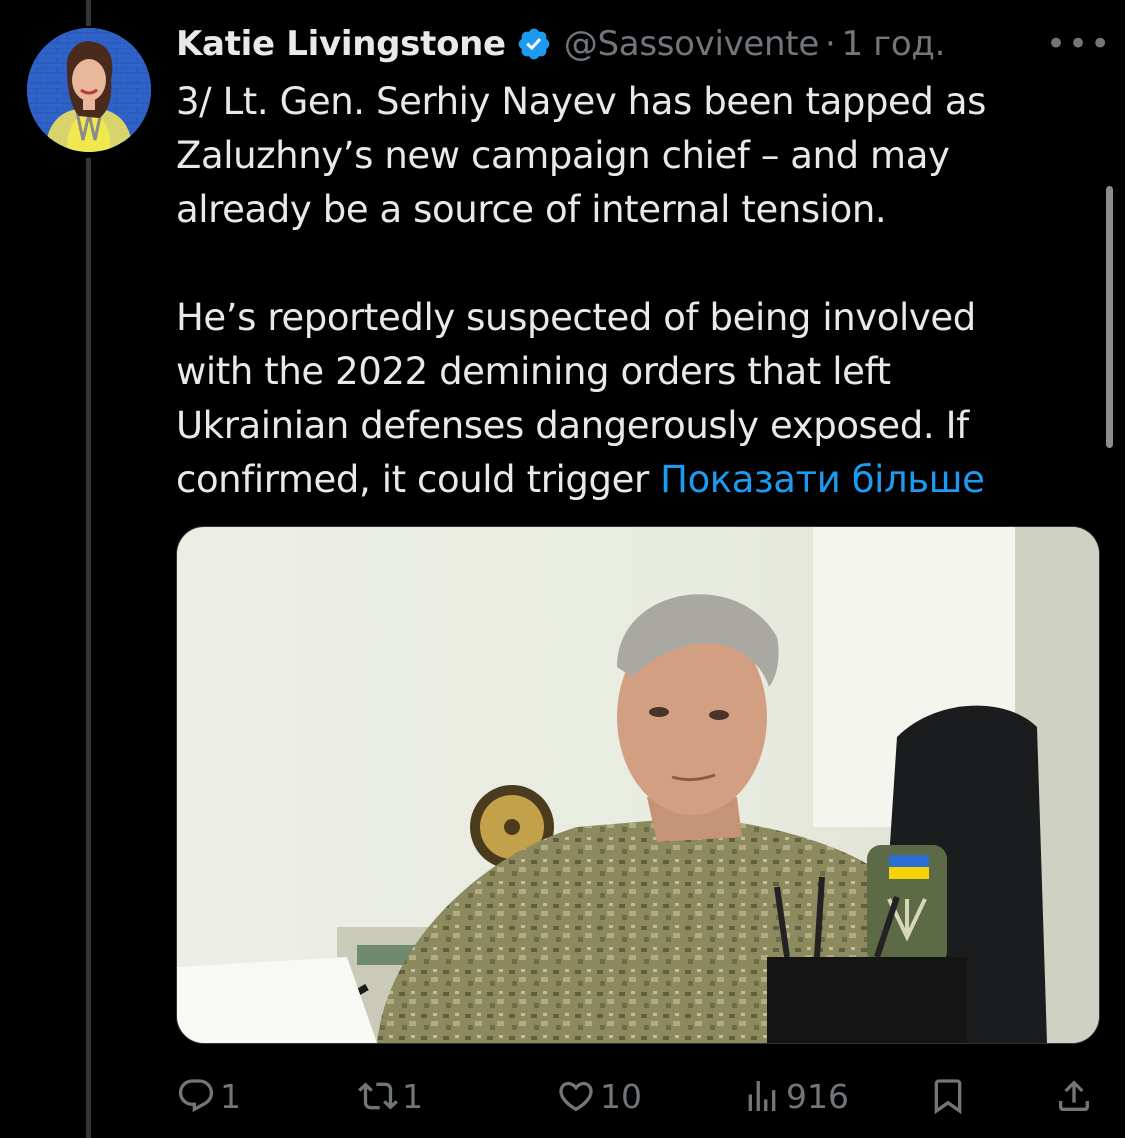 This screenshot has height=1138, width=1125. I want to click on share-button, so click(1074, 1096).